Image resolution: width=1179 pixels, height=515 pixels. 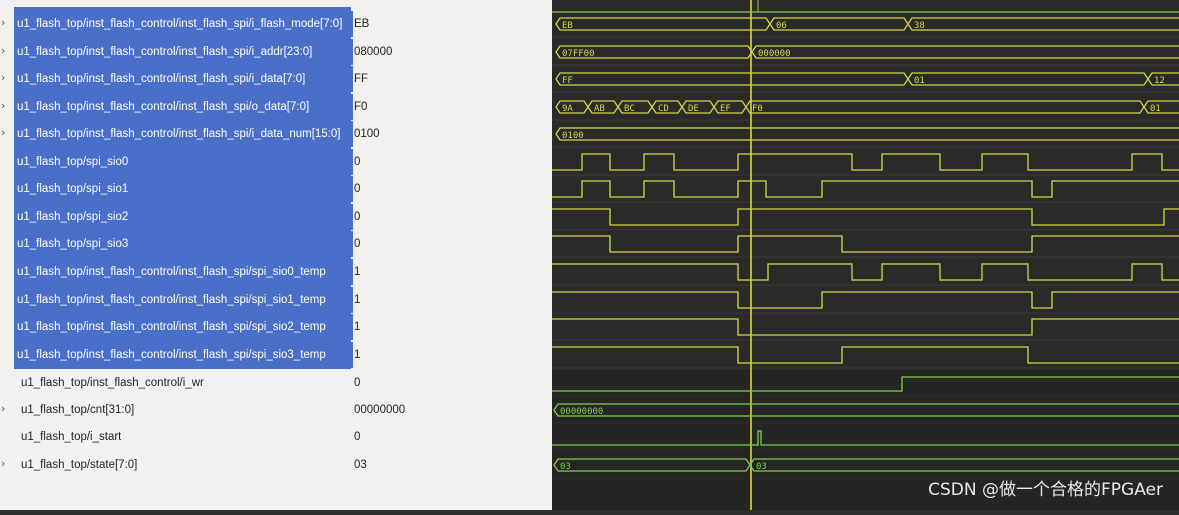 I want to click on bus-label: 000000, so click(x=774, y=54).